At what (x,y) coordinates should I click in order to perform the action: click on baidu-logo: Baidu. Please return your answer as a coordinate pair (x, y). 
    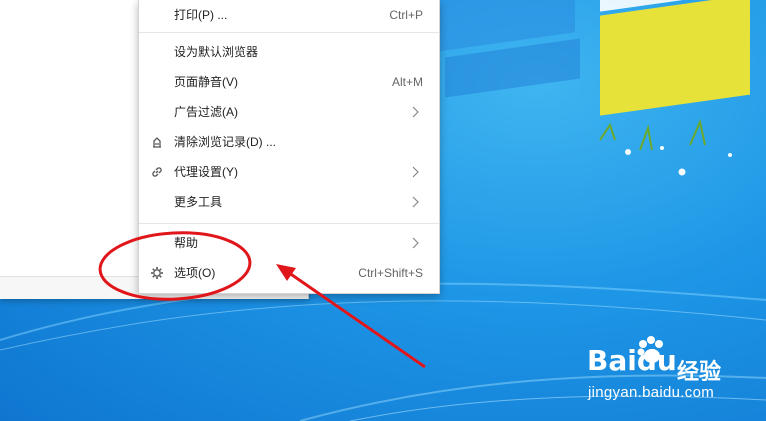
    Looking at the image, I should click on (632, 356).